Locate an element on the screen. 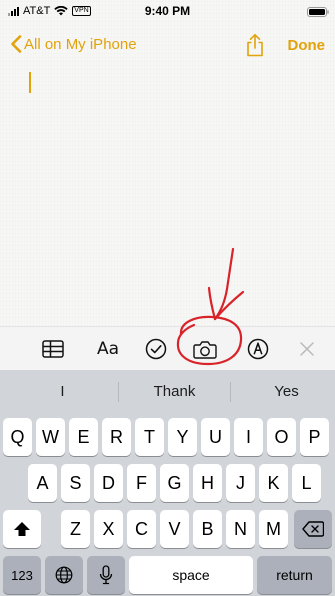 This screenshot has width=335, height=596. format-button: Aa is located at coordinates (108, 349).